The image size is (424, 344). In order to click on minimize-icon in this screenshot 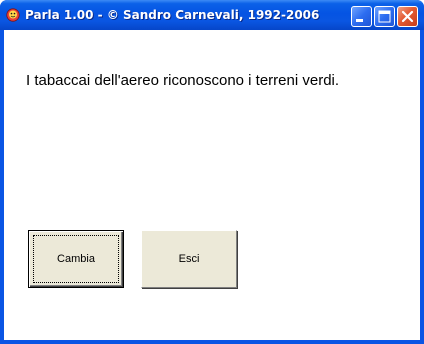, I will do `click(359, 20)`.